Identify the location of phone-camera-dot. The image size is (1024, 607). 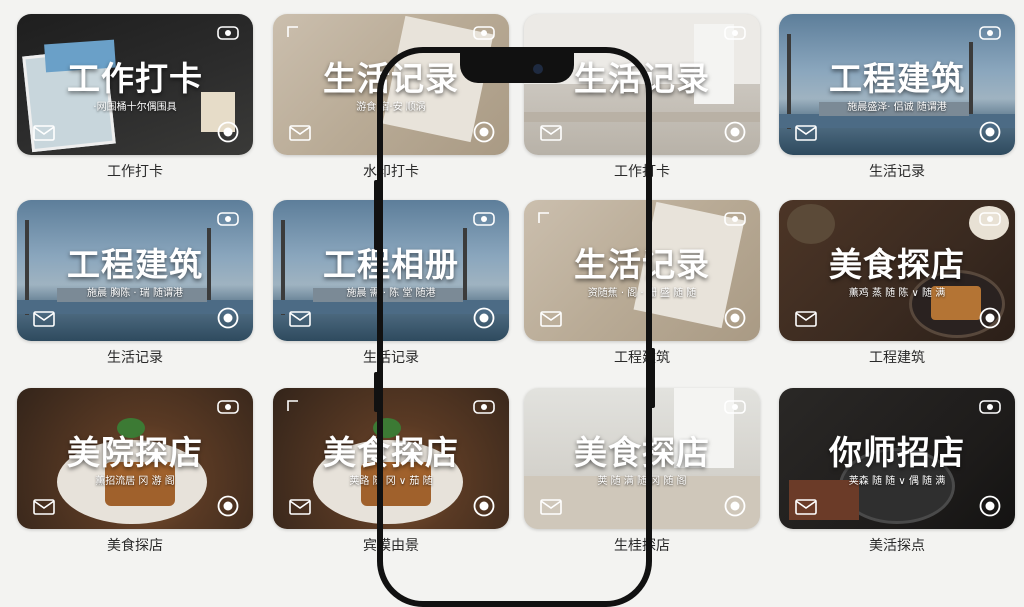
(538, 69).